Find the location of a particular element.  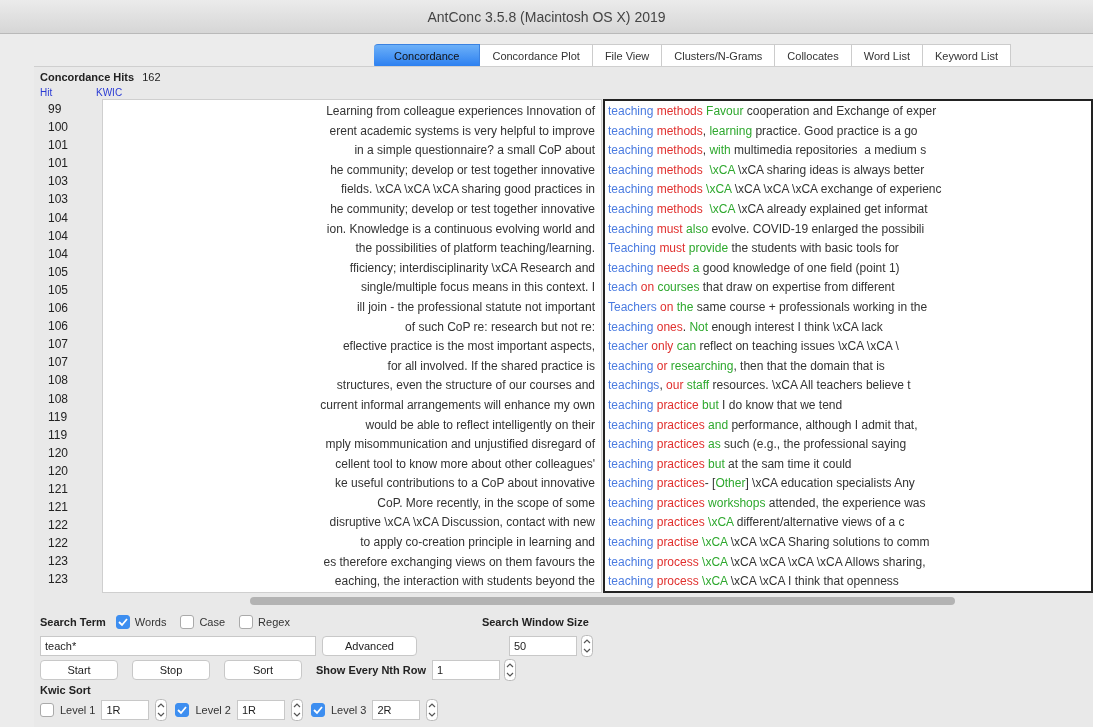

left-context: single/multiple focus means in this context. I is located at coordinates (477, 288).